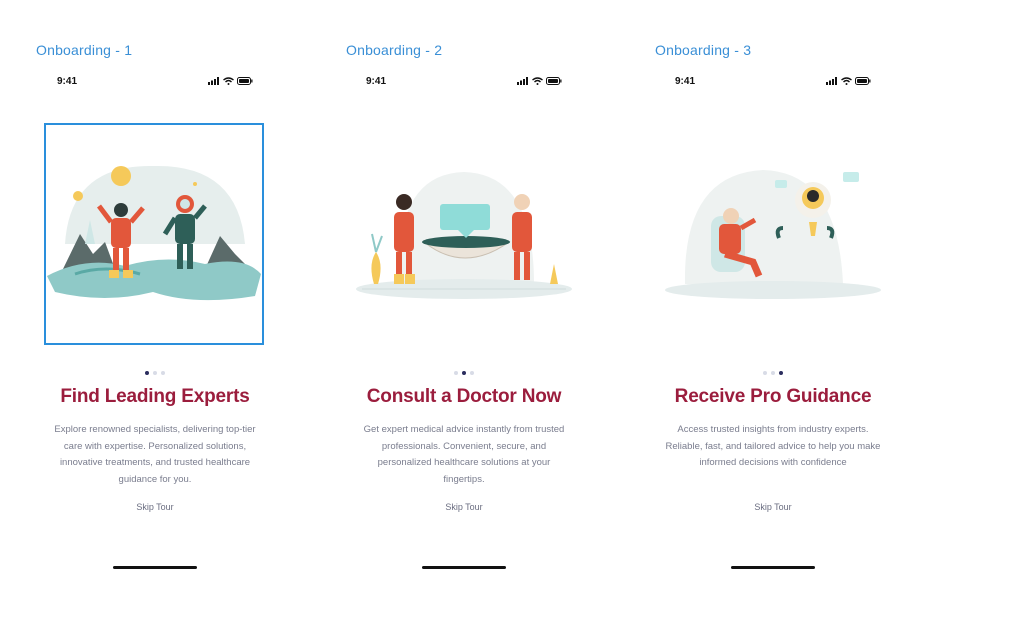 Image resolution: width=1022 pixels, height=621 pixels. What do you see at coordinates (394, 50) in the screenshot?
I see `frame-label-onboarding-2: Onboarding - 2` at bounding box center [394, 50].